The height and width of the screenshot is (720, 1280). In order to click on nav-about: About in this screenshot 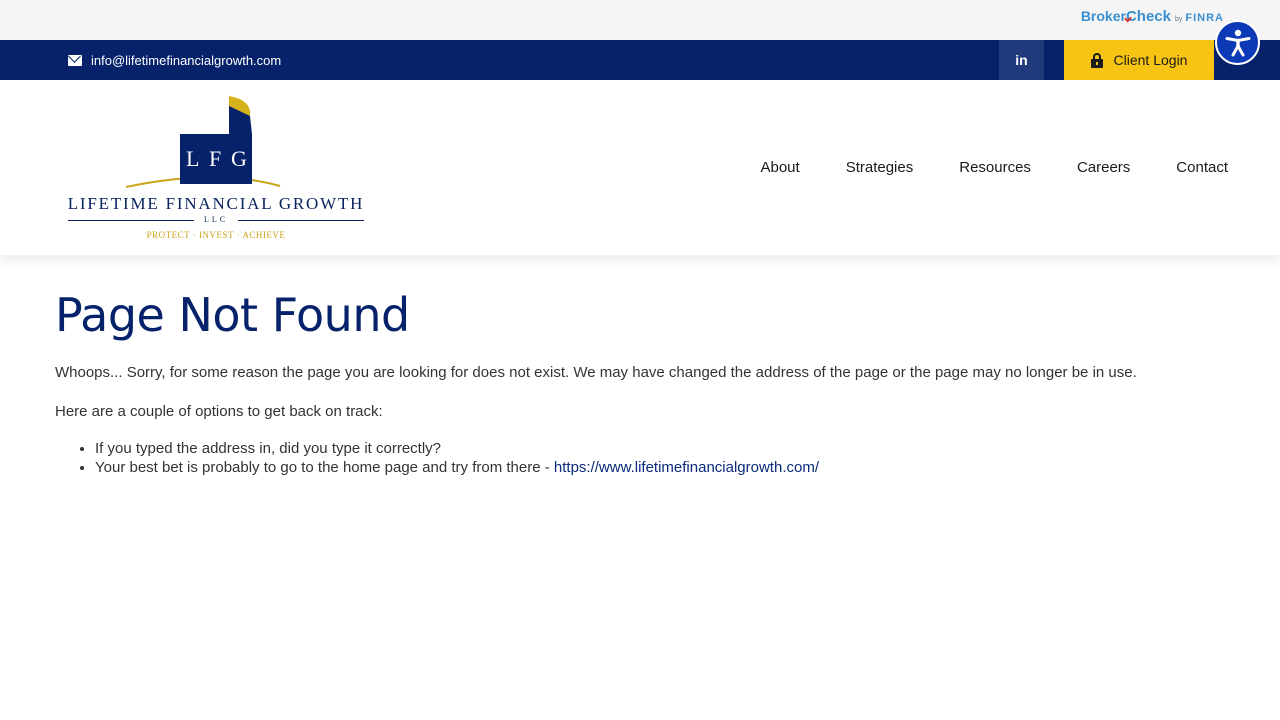, I will do `click(779, 167)`.